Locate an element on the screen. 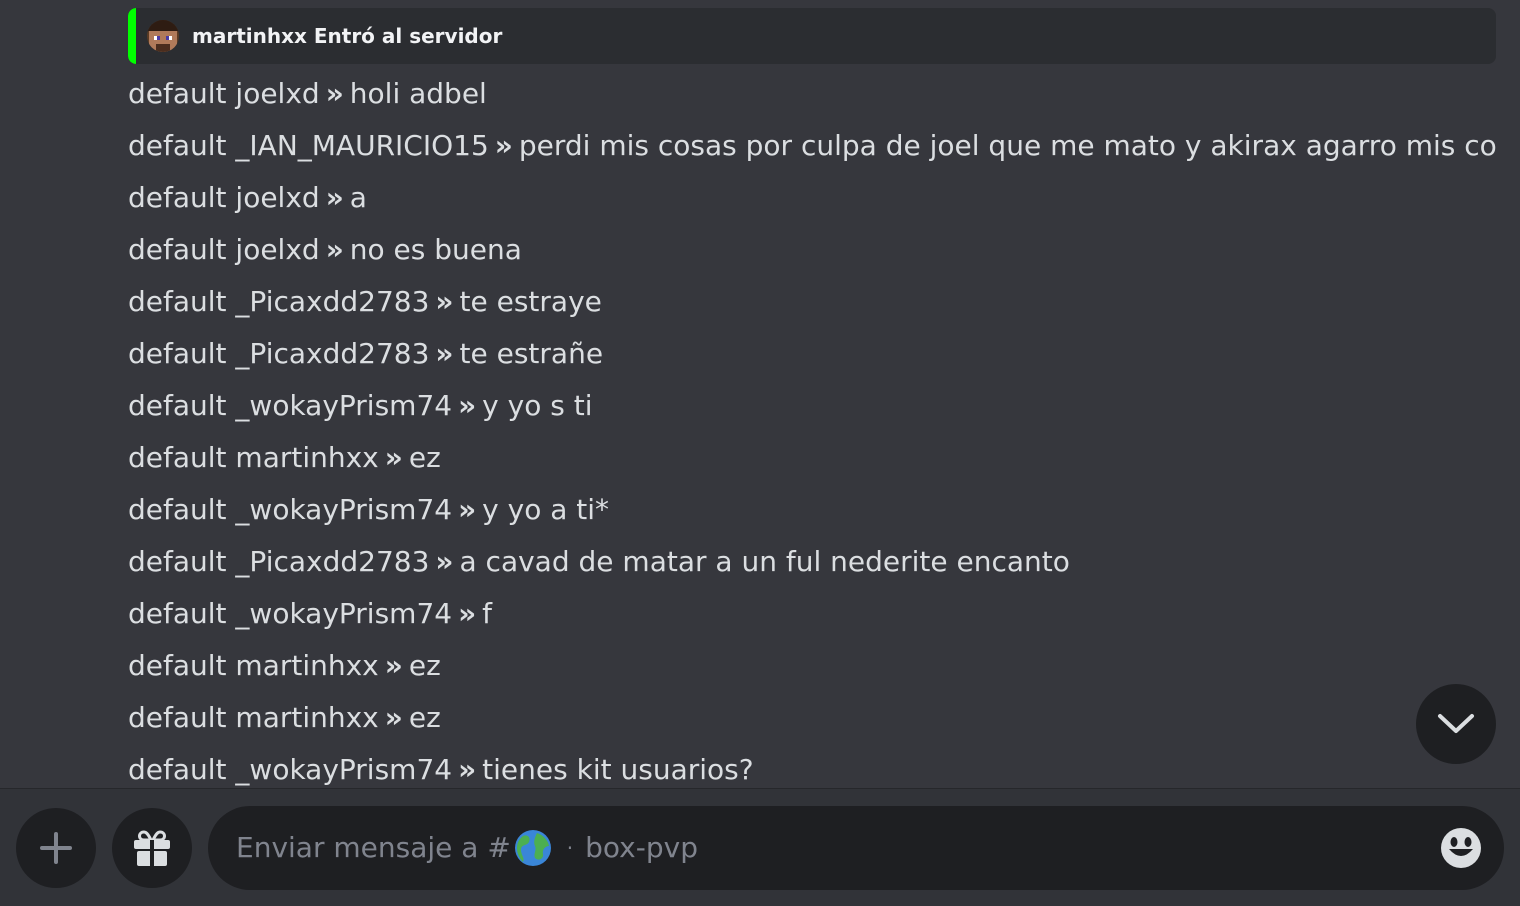 This screenshot has height=906, width=1520. emoji-button is located at coordinates (1461, 848).